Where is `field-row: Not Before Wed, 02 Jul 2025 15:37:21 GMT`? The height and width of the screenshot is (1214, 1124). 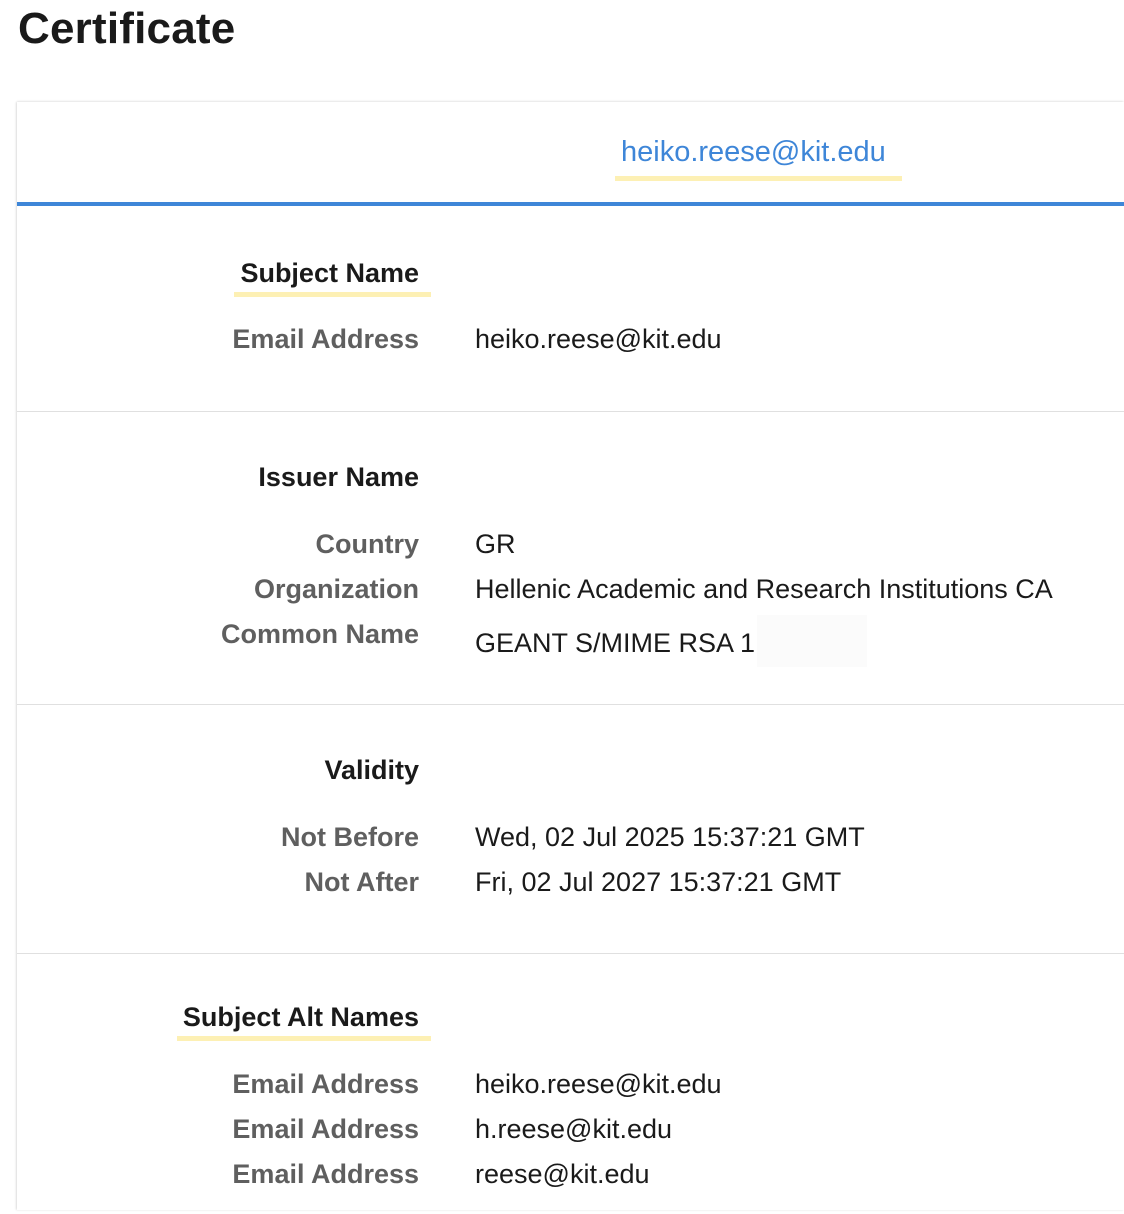 field-row: Not Before Wed, 02 Jul 2025 15:37:21 GMT is located at coordinates (570, 842).